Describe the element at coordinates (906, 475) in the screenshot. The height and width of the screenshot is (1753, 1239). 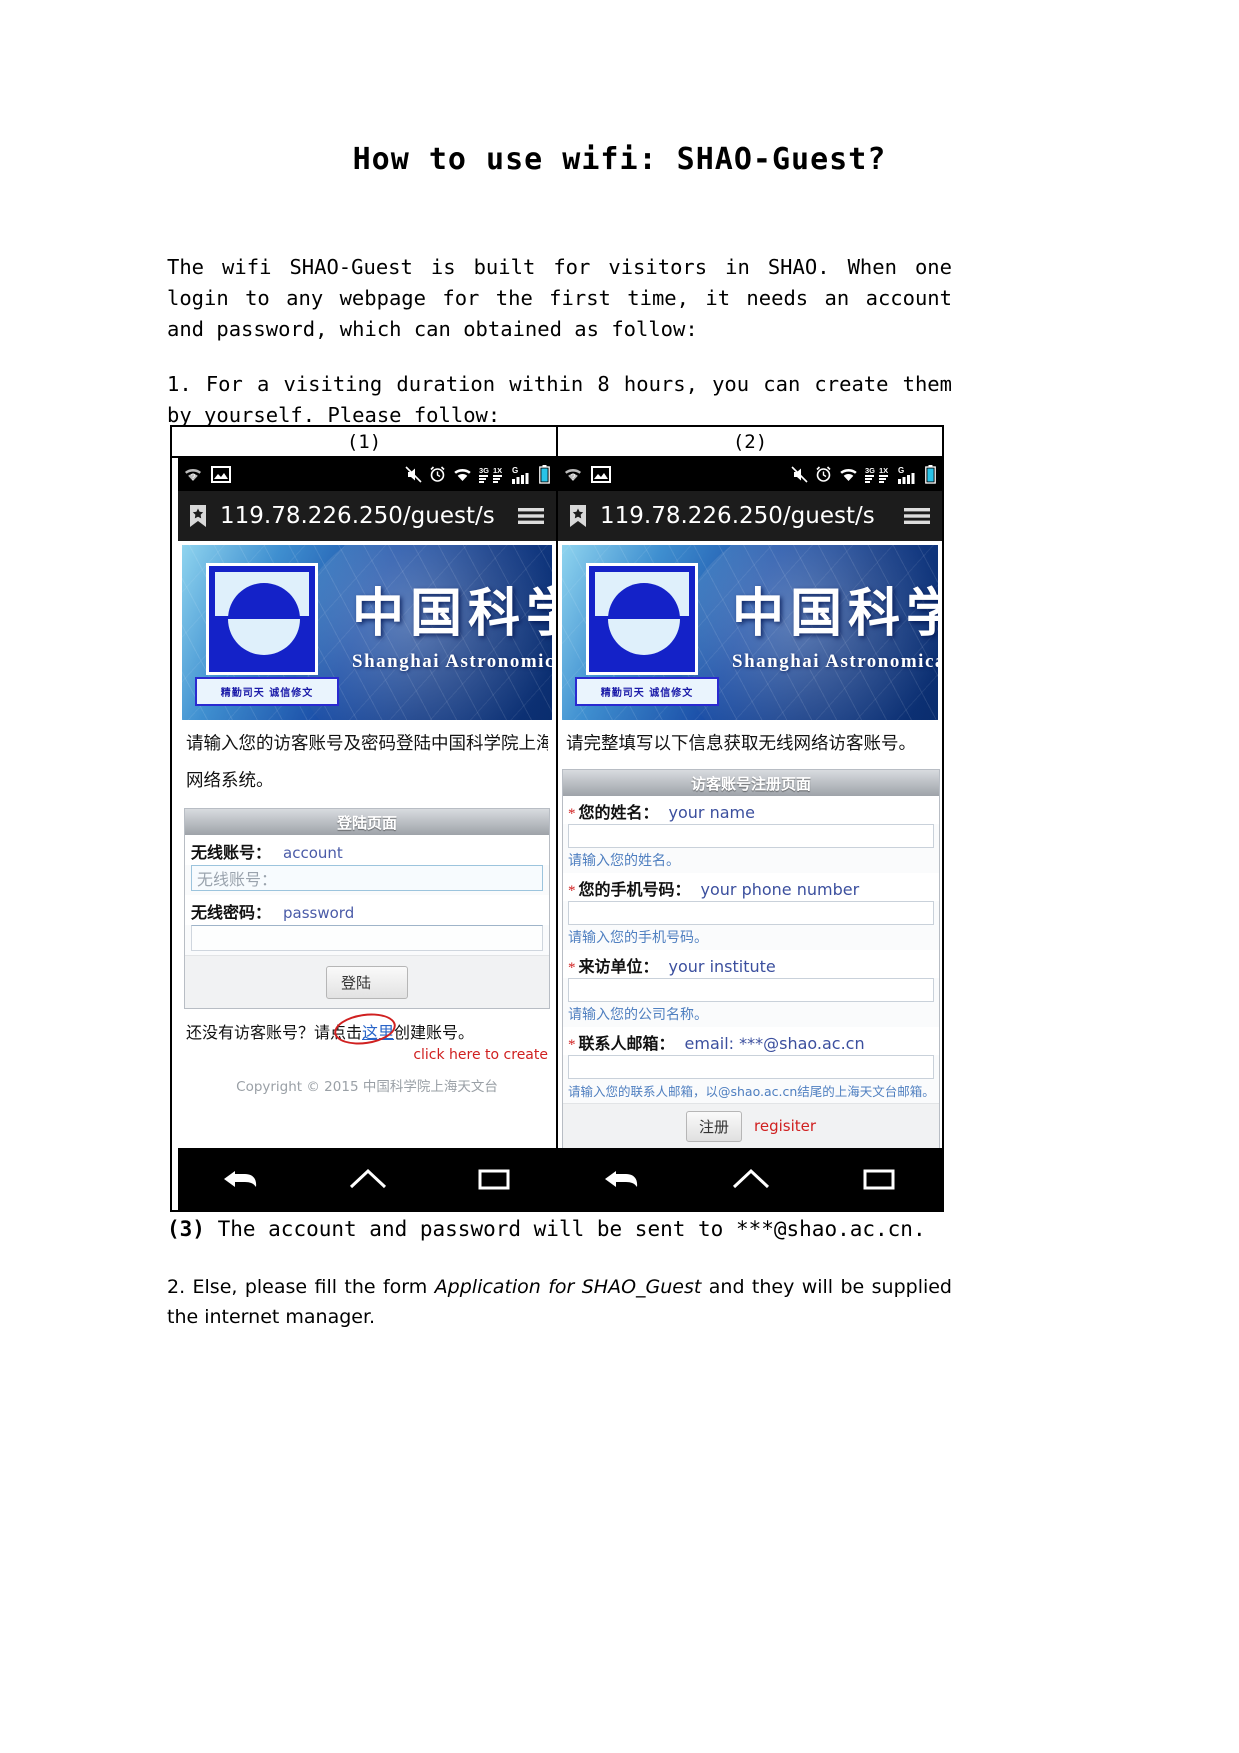
I see `g-signal-icon: G` at that location.